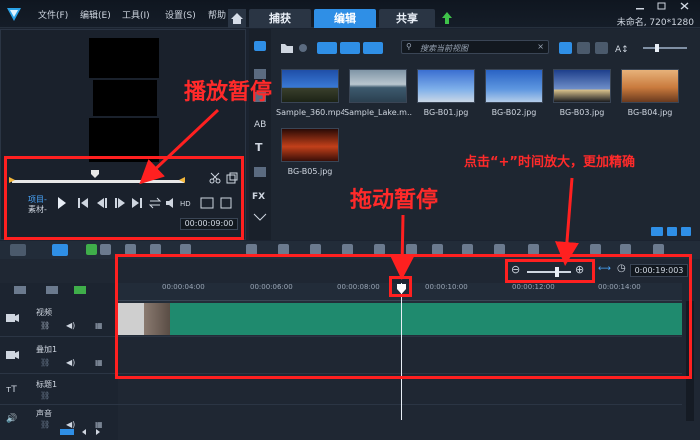 The height and width of the screenshot is (440, 700). What do you see at coordinates (179, 146) in the screenshot?
I see `arrow-to-playback` at bounding box center [179, 146].